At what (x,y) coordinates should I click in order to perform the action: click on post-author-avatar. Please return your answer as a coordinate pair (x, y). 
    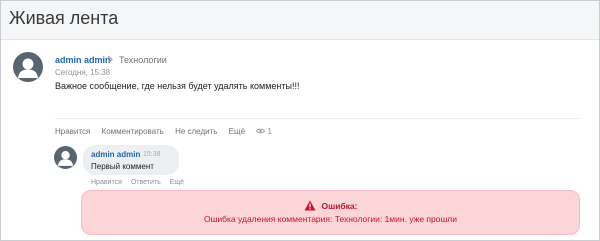
    Looking at the image, I should click on (28, 67).